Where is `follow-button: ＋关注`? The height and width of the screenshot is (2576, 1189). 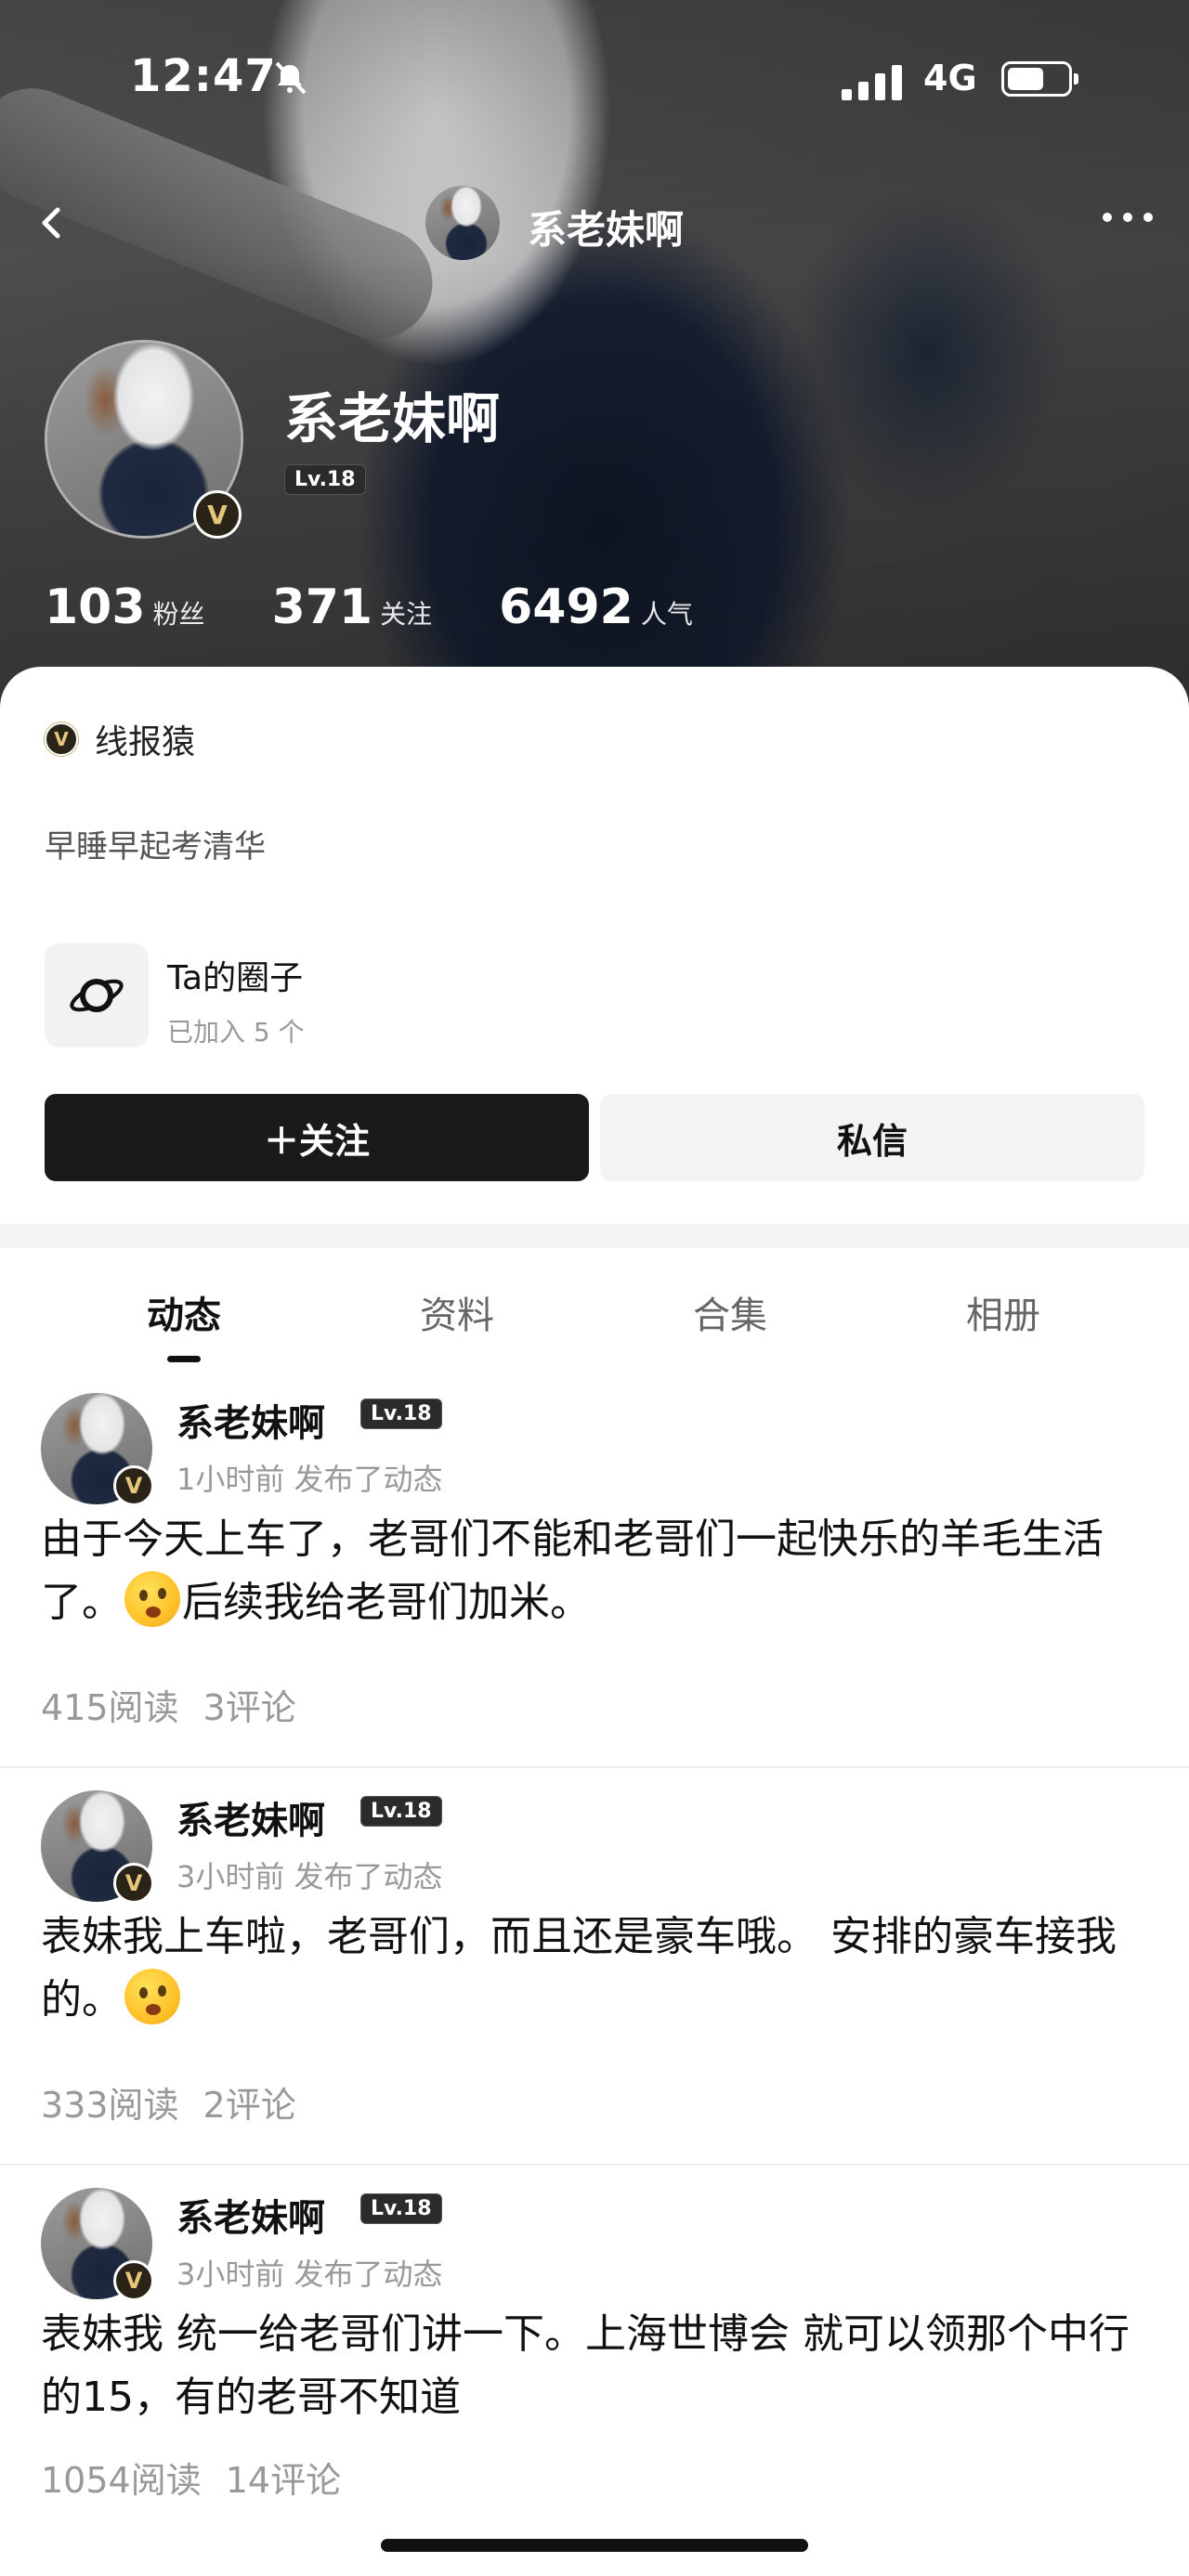 follow-button: ＋关注 is located at coordinates (317, 1137).